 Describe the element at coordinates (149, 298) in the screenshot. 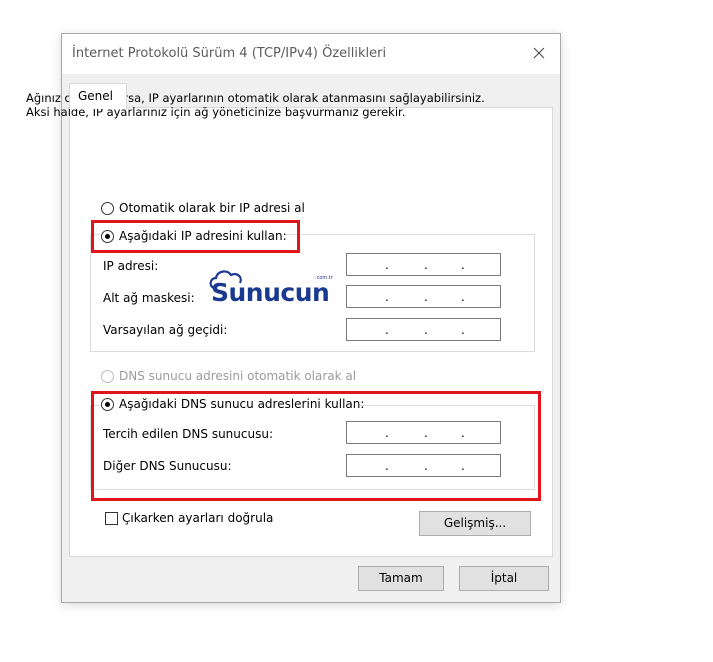

I see `subnet-mask-label: Alt ağ maskesi:` at that location.